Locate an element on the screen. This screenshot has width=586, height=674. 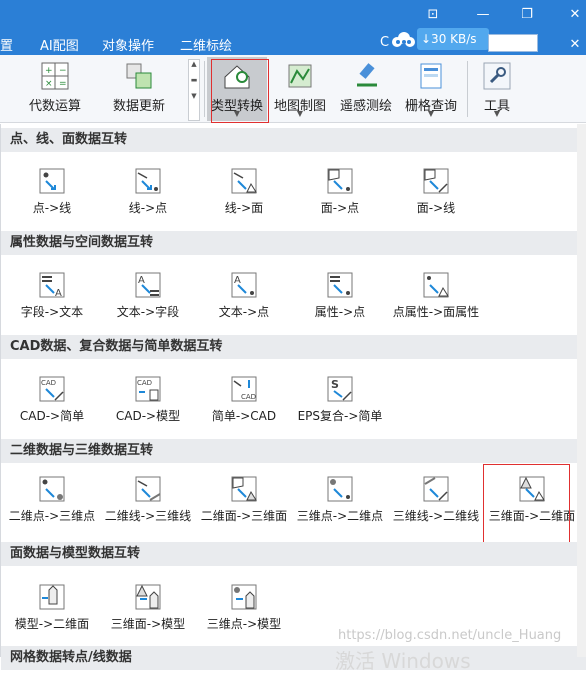
data-update-icon is located at coordinates (139, 76).